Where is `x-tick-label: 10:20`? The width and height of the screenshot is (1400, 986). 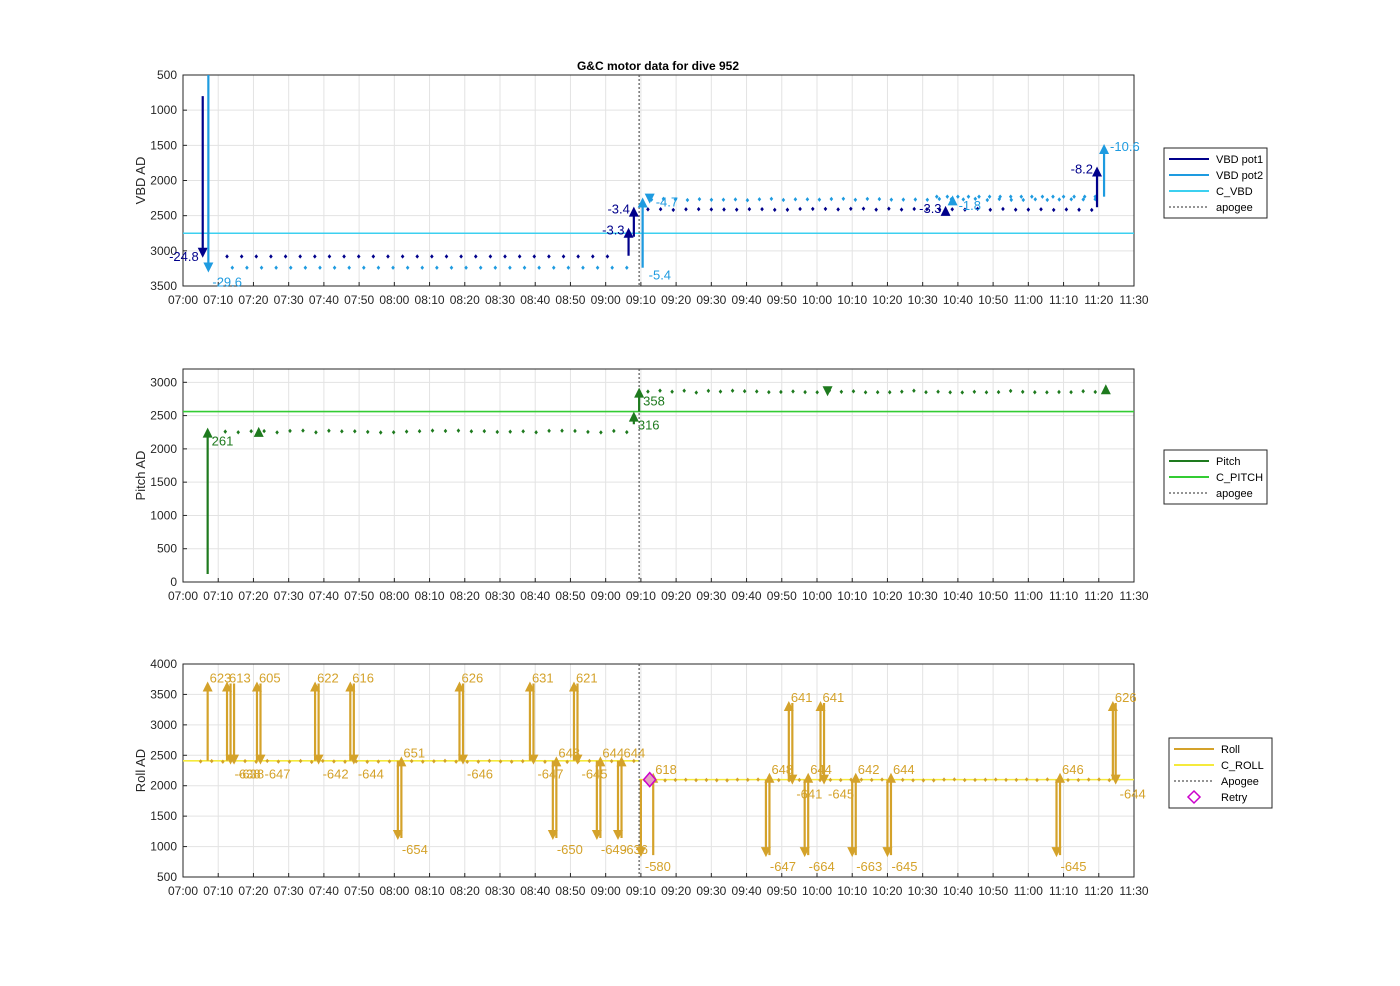 x-tick-label: 10:20 is located at coordinates (887, 300).